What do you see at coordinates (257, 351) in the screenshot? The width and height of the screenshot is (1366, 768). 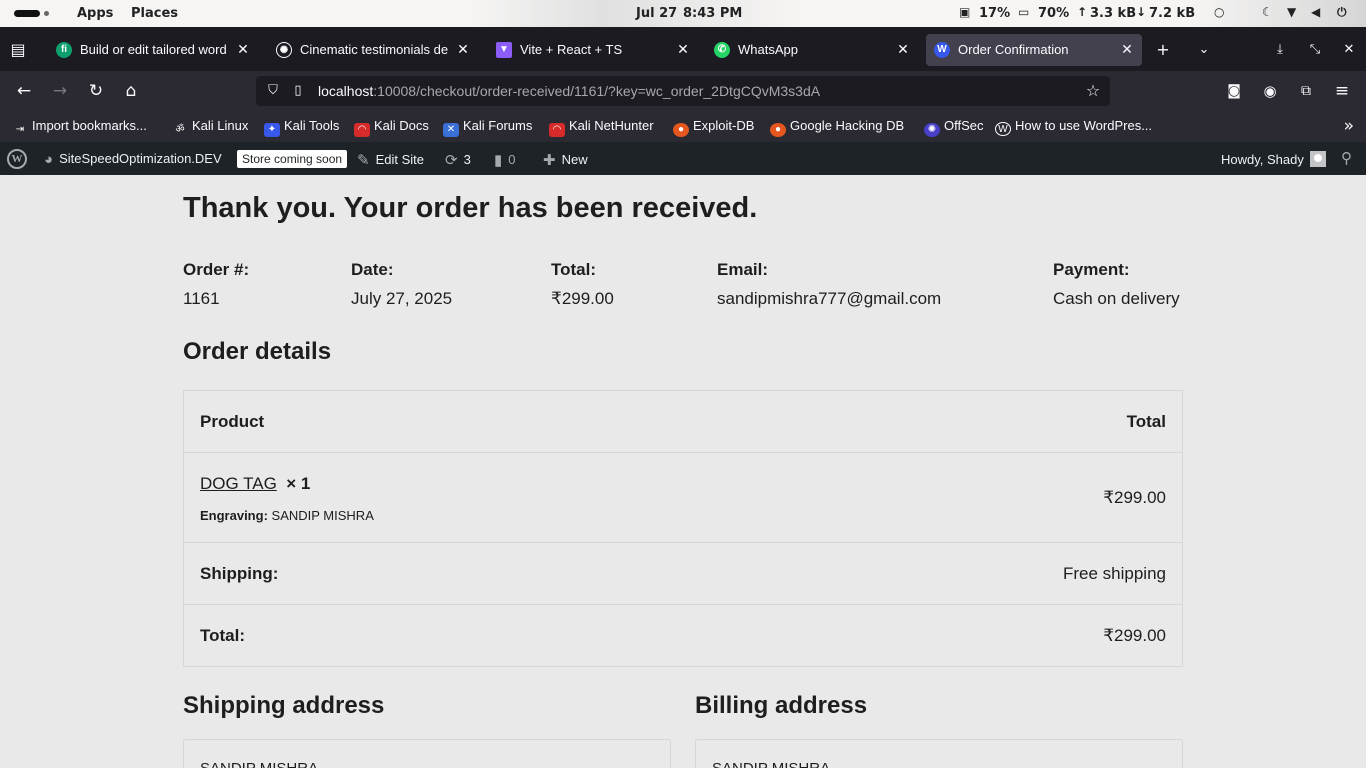 I see `order-details-heading: Order details` at bounding box center [257, 351].